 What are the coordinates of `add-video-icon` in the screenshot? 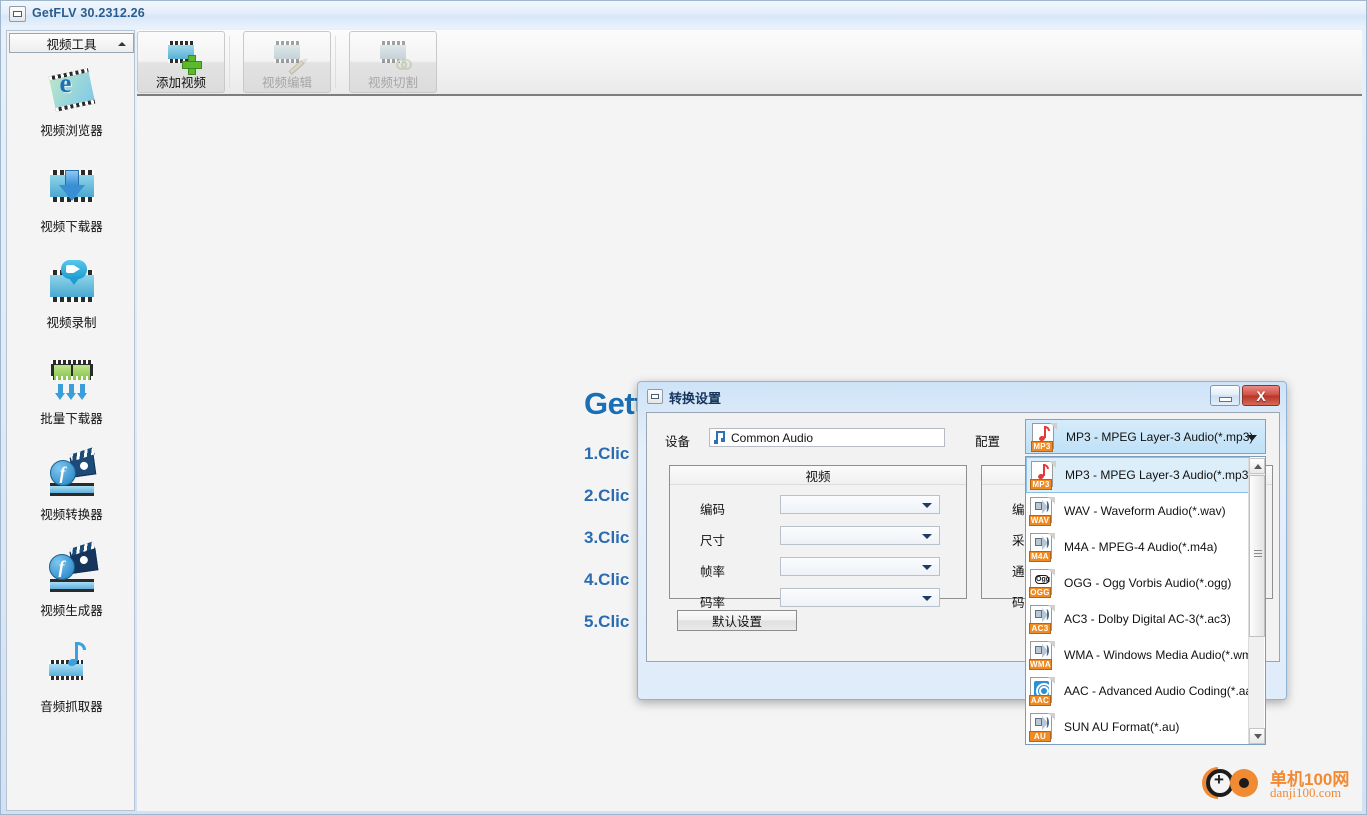 It's located at (183, 56).